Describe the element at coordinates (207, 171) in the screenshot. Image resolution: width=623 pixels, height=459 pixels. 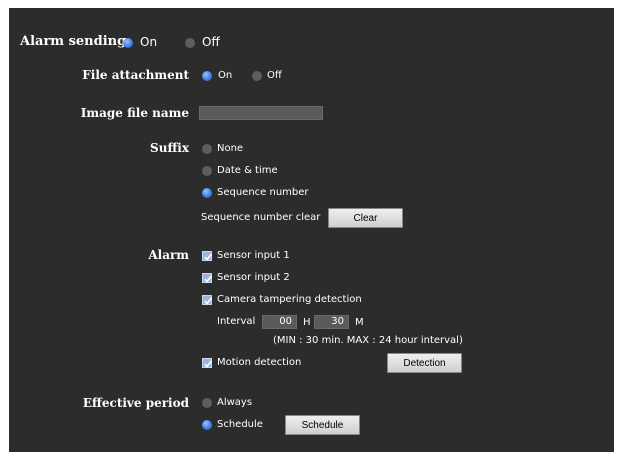
I see `suffix-date-time-radio` at that location.